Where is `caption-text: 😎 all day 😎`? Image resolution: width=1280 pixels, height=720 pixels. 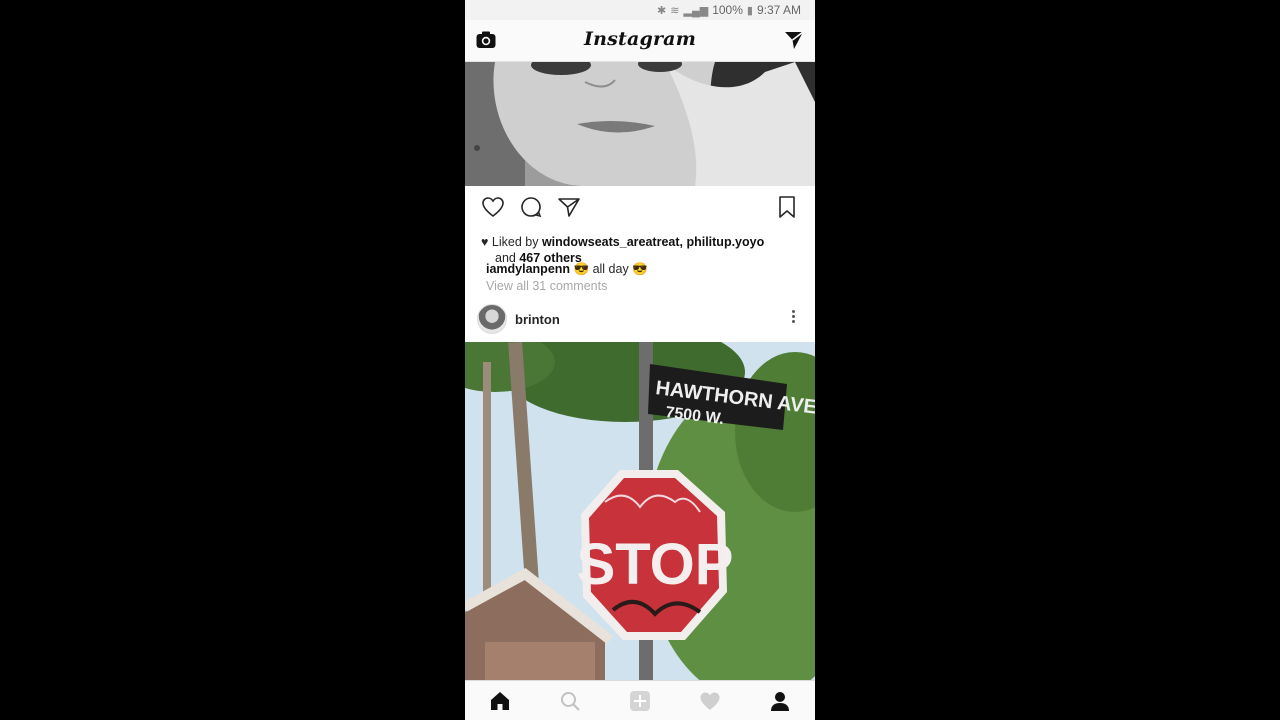 caption-text: 😎 all day 😎 is located at coordinates (610, 269).